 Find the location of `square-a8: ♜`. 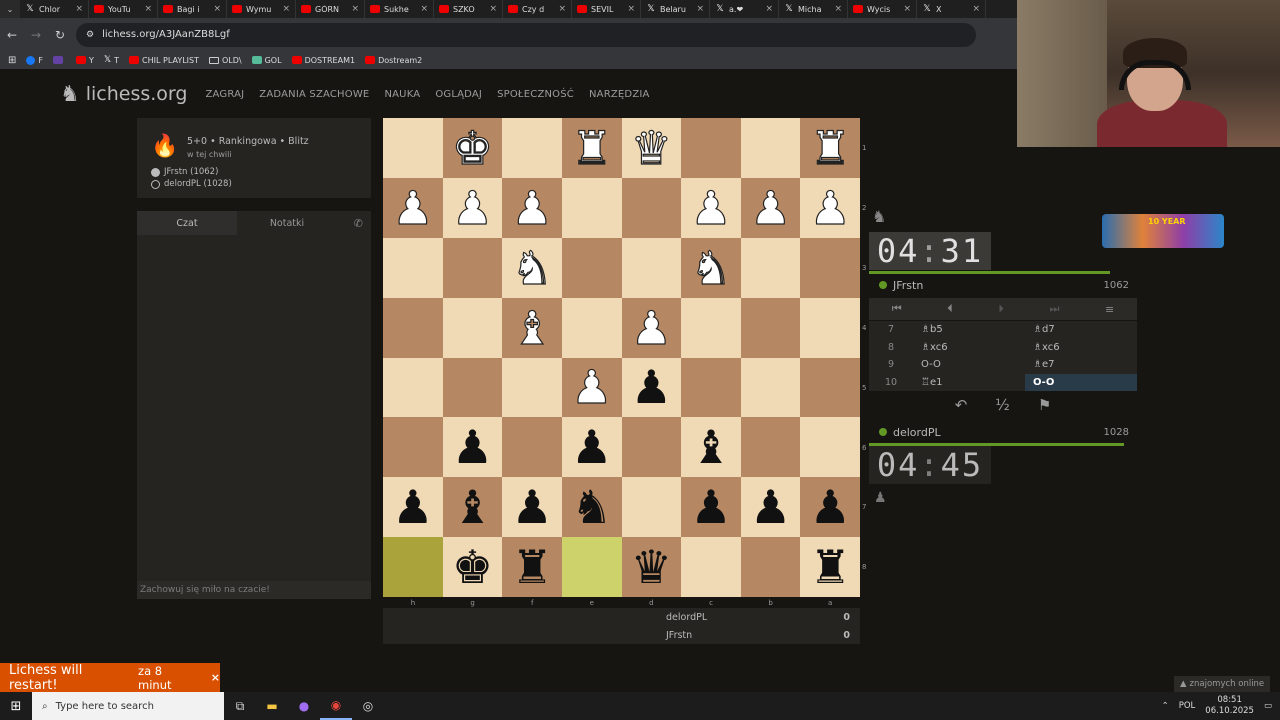

square-a8: ♜ is located at coordinates (830, 567).